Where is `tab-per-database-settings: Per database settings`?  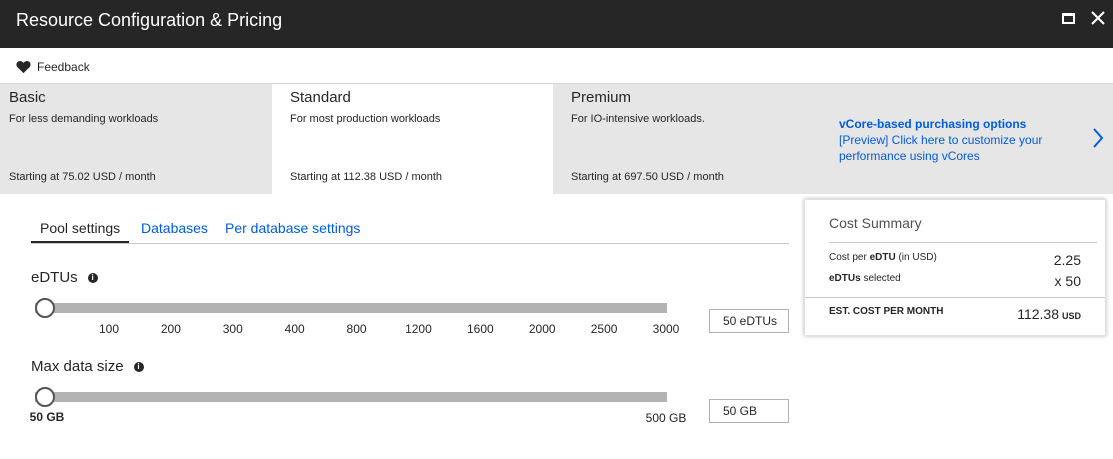 tab-per-database-settings: Per database settings is located at coordinates (292, 228).